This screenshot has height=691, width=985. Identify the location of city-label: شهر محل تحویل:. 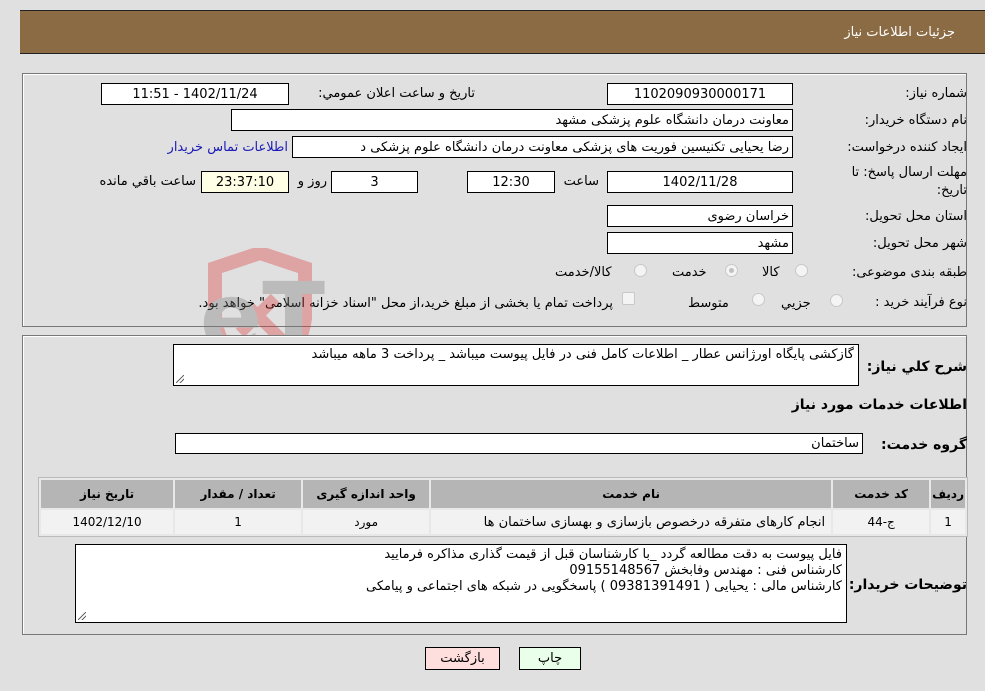
(919, 243).